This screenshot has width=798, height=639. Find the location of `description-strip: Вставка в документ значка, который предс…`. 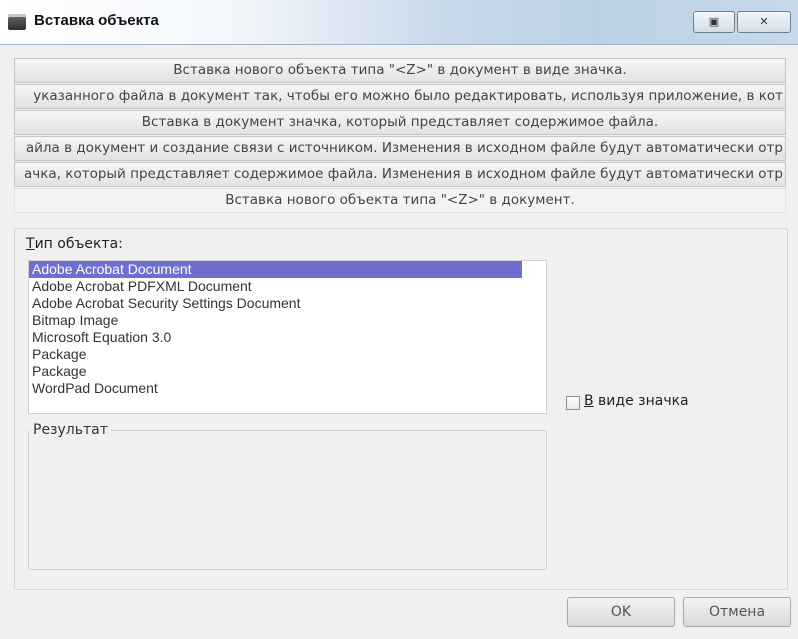

description-strip: Вставка в документ значка, который предс… is located at coordinates (400, 122).